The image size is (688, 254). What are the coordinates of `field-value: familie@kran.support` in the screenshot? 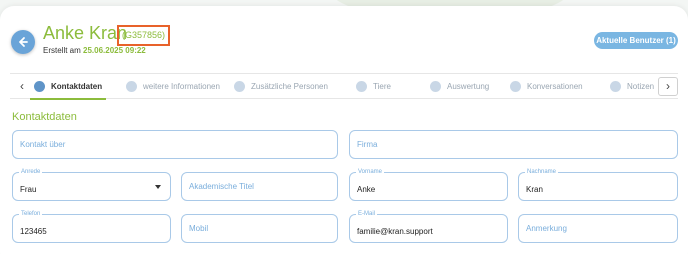 It's located at (395, 231).